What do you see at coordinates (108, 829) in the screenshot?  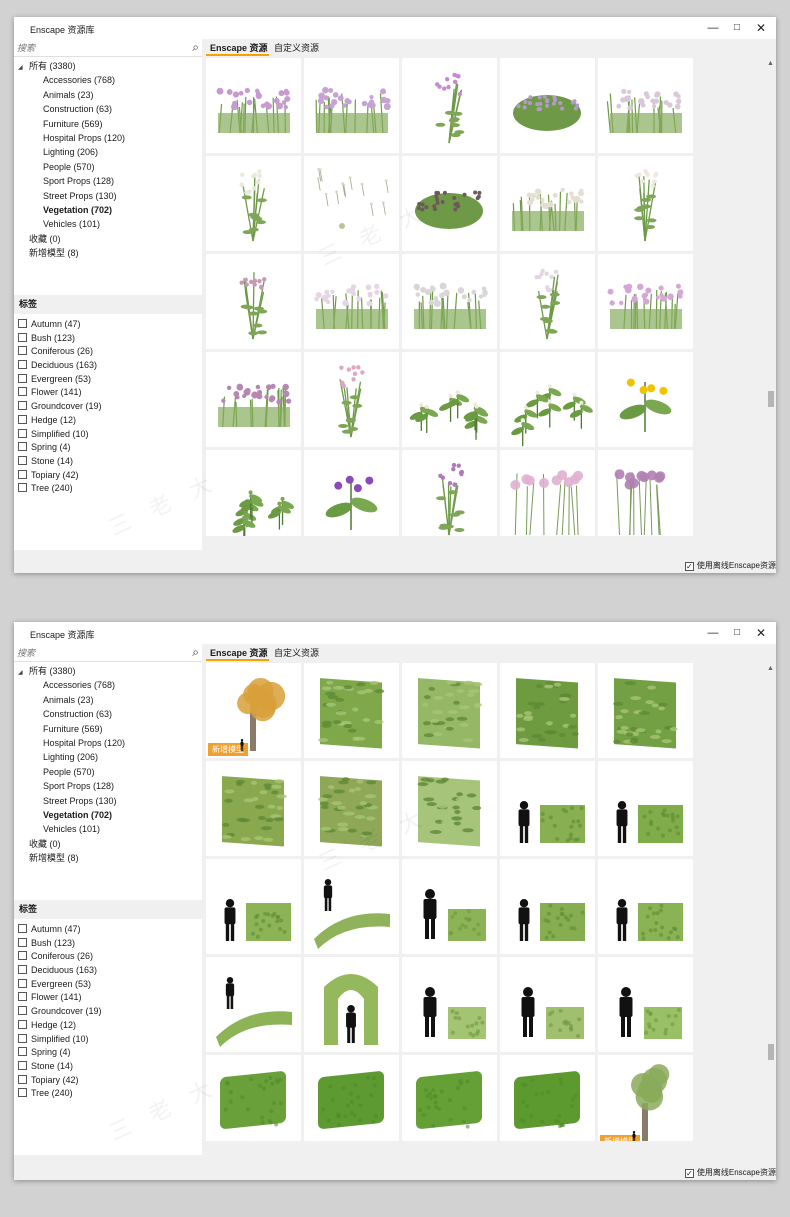 I see `category-item: Vehicles (101)` at bounding box center [108, 829].